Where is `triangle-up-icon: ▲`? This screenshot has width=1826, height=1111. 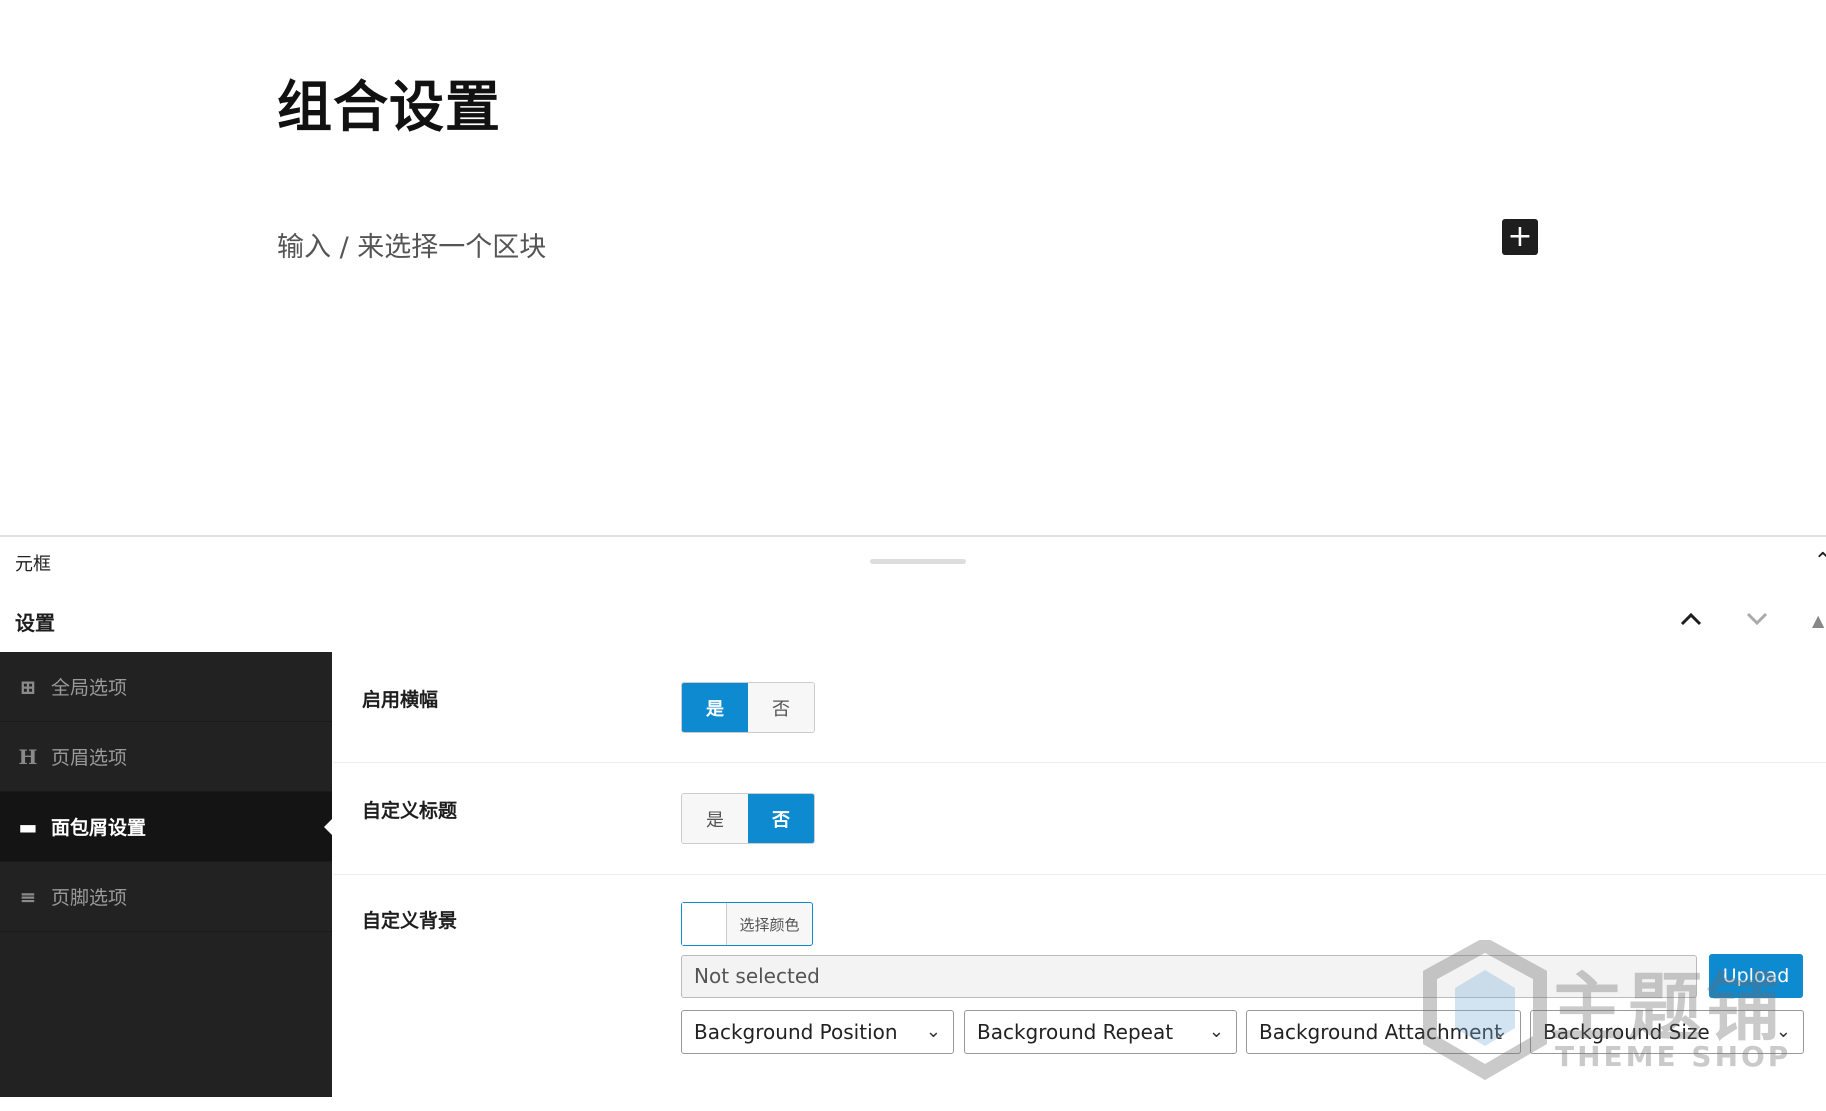
triangle-up-icon: ▲ is located at coordinates (1818, 620).